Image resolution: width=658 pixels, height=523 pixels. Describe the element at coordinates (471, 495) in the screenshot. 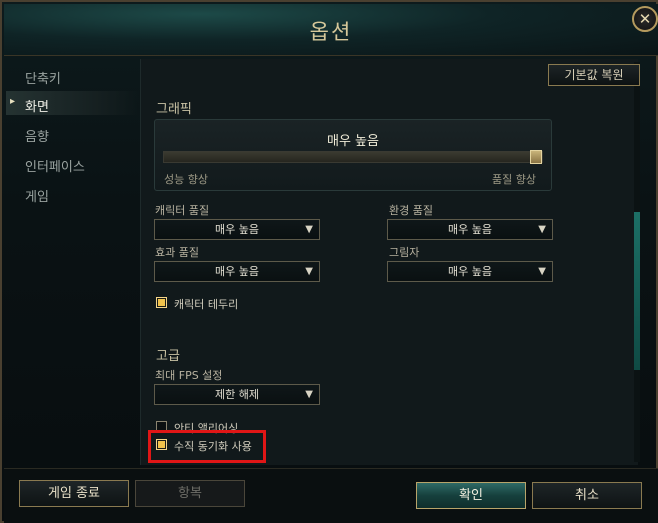

I see `ok-button: 확인` at that location.